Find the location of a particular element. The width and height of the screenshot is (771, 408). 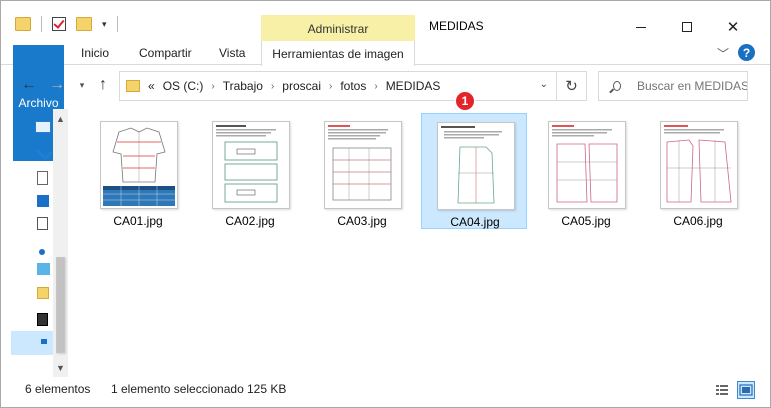

this-pc-icon is located at coordinates (43, 127).